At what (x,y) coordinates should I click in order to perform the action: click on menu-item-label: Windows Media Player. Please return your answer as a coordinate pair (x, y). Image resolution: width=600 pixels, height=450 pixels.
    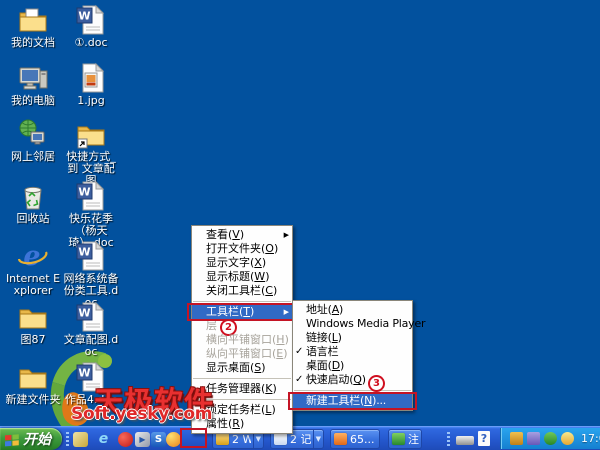
    Looking at the image, I should click on (366, 323).